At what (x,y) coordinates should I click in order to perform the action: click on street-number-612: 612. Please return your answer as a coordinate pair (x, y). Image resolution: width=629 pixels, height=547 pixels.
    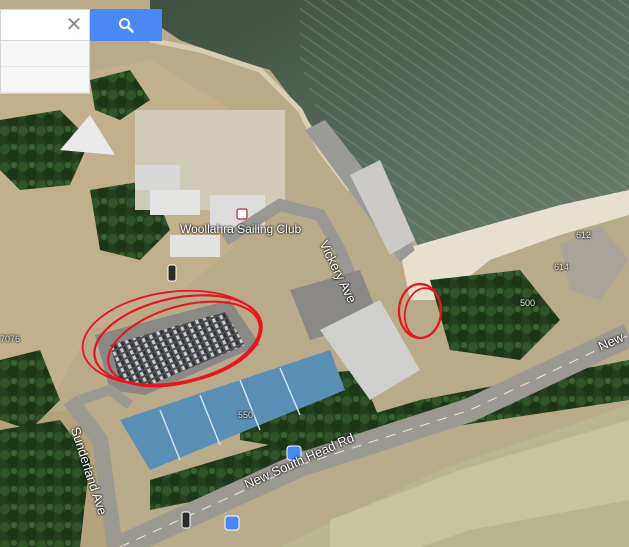
    Looking at the image, I should click on (584, 235).